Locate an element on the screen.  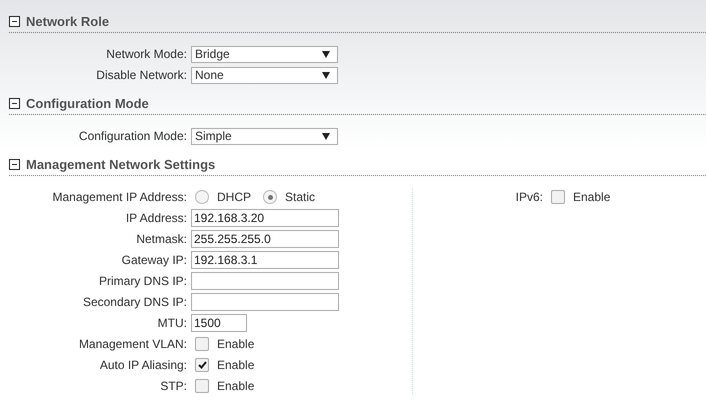
field-label: STP: is located at coordinates (173, 386).